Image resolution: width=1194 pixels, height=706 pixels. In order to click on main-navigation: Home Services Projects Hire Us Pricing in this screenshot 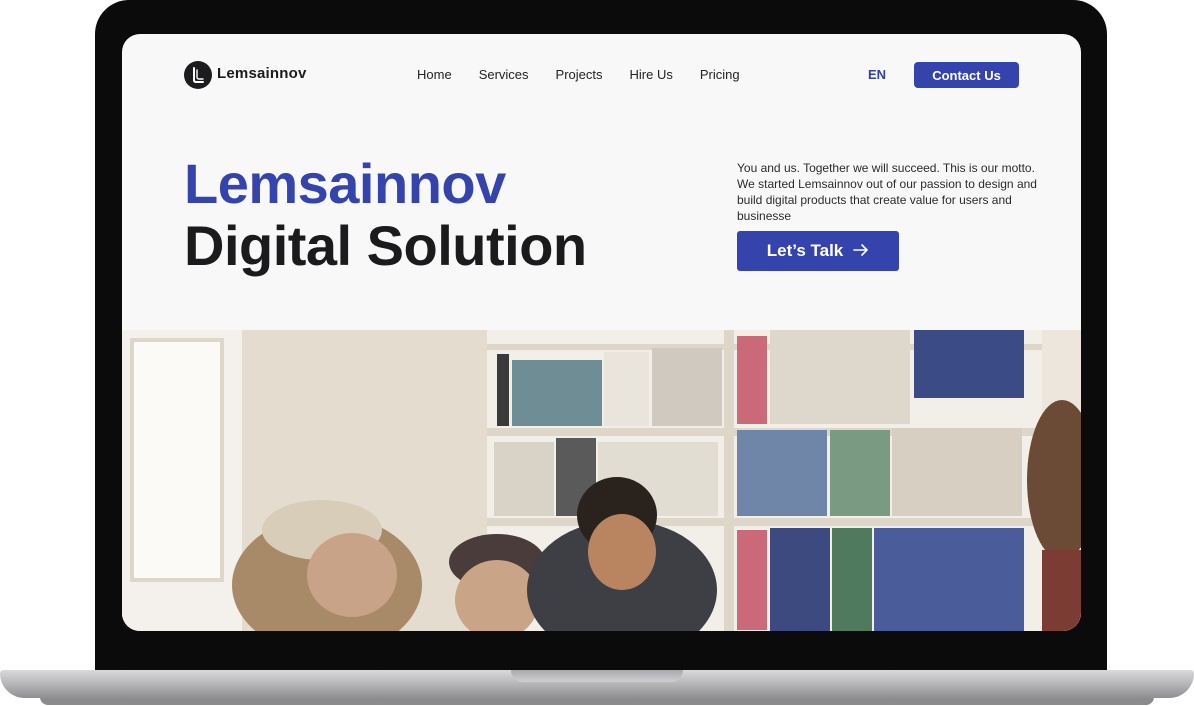, I will do `click(592, 74)`.